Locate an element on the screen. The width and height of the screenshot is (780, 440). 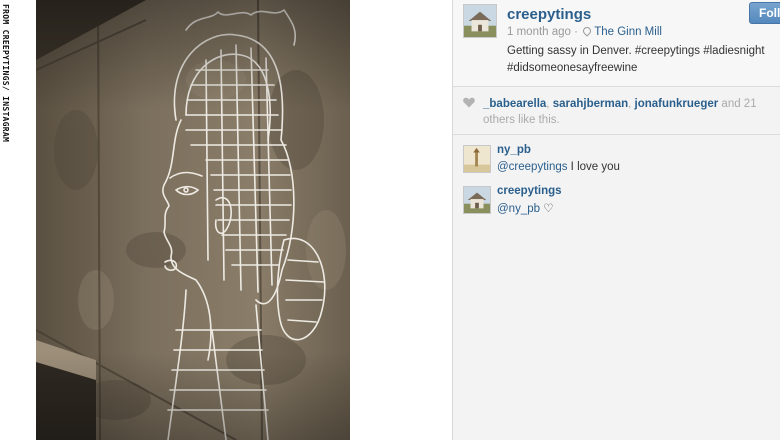
comment-text: @ny_pb ♡ is located at coordinates (525, 208).